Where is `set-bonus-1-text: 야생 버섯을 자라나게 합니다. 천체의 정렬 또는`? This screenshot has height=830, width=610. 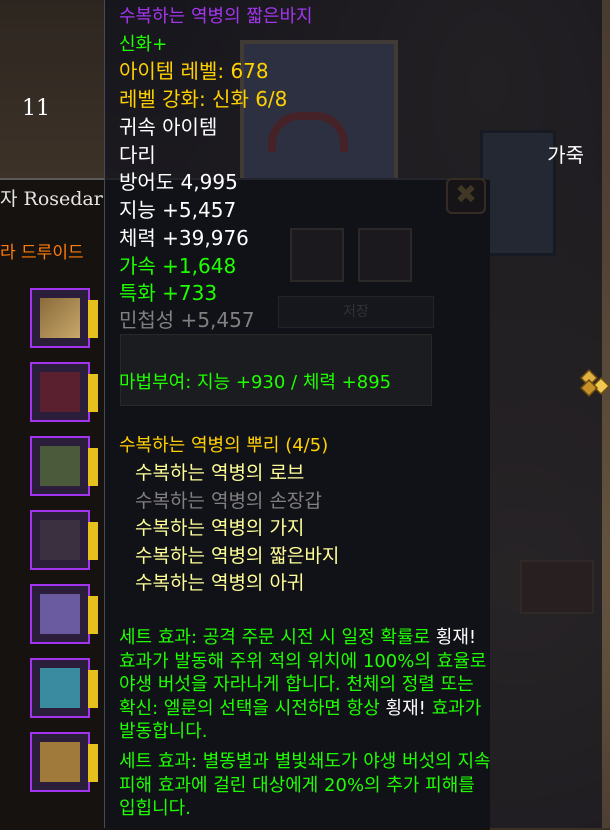 set-bonus-1-text: 야생 버섯을 자라나게 합니다. 천체의 정렬 또는 is located at coordinates (296, 684).